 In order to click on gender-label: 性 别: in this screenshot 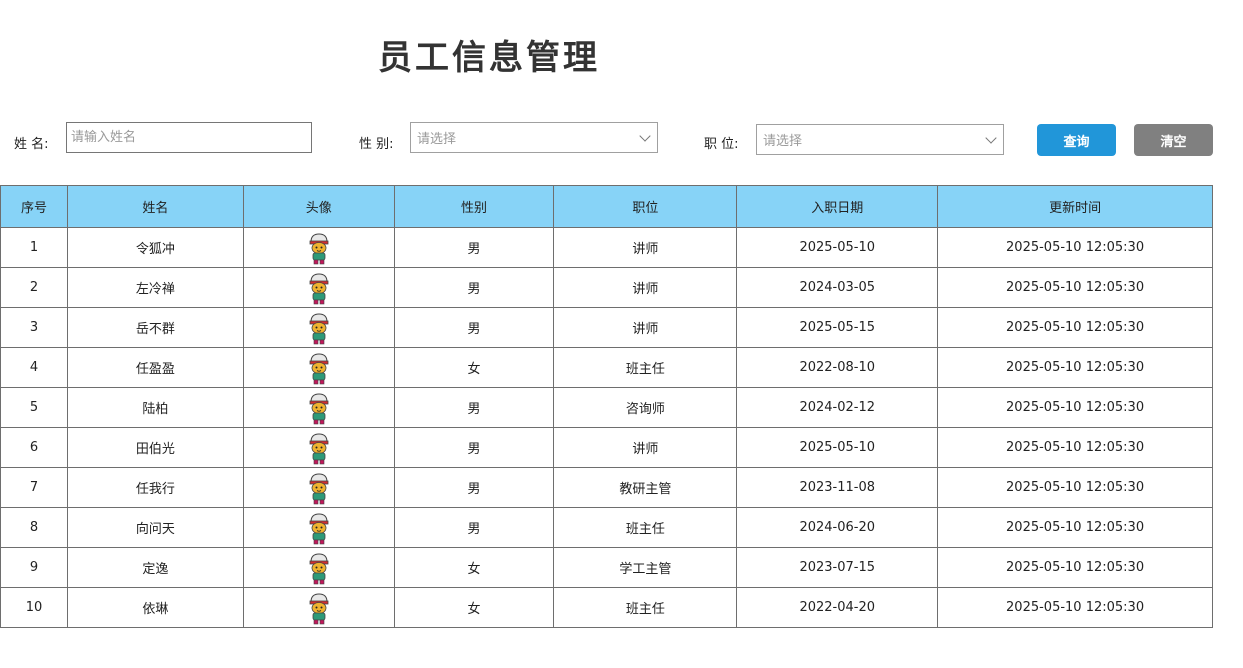, I will do `click(376, 144)`.